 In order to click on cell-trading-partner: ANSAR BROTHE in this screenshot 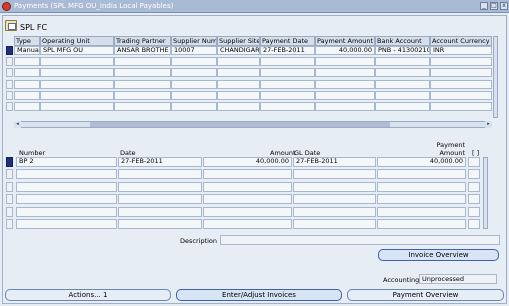, I will do `click(142, 50)`.